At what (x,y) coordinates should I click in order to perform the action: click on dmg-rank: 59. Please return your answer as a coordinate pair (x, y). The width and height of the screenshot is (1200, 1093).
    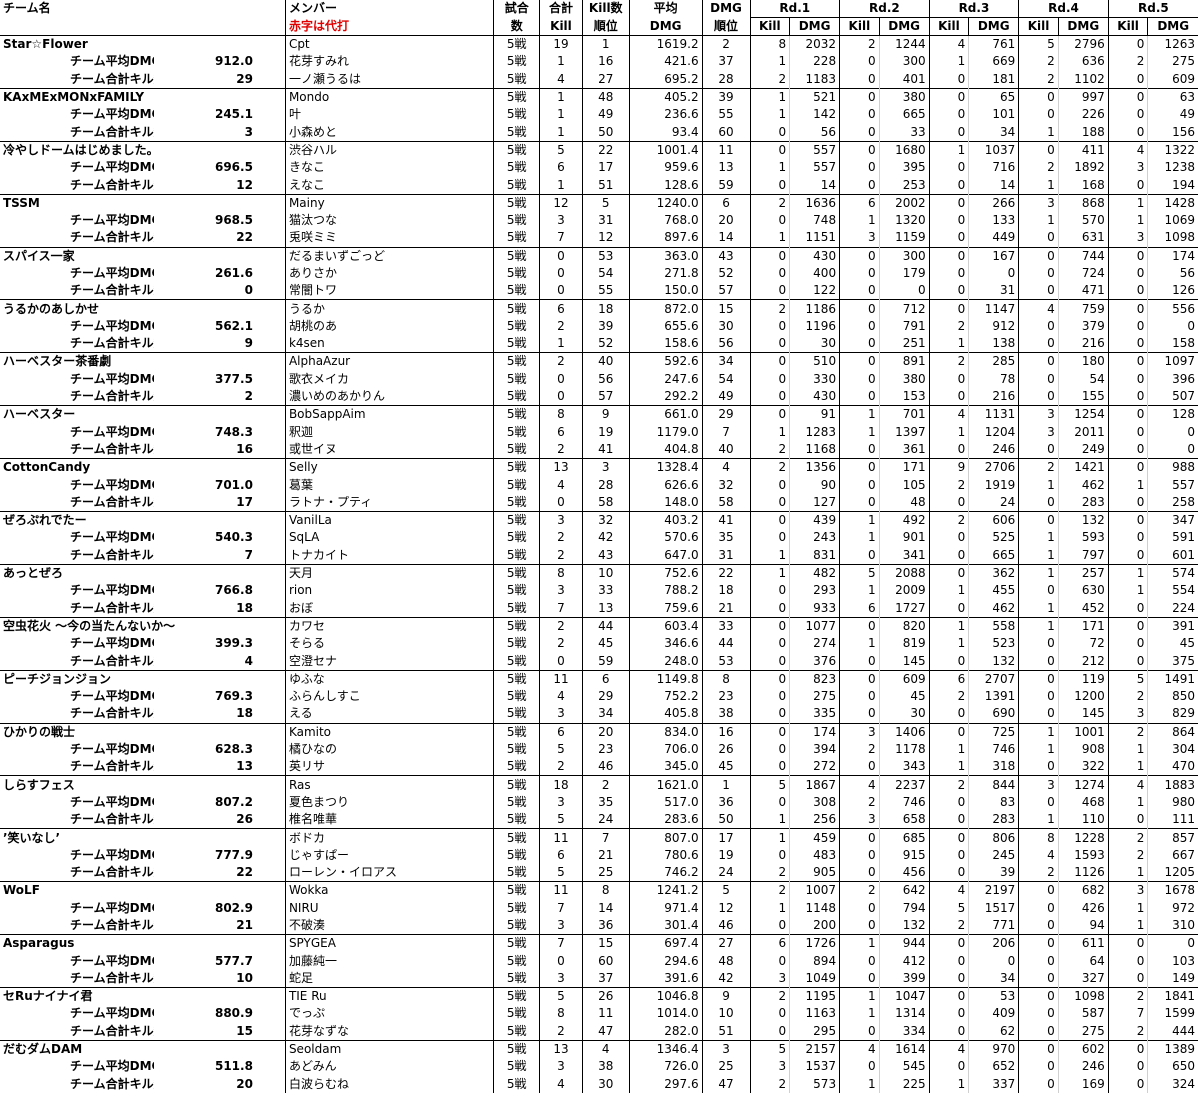
    Looking at the image, I should click on (725, 185).